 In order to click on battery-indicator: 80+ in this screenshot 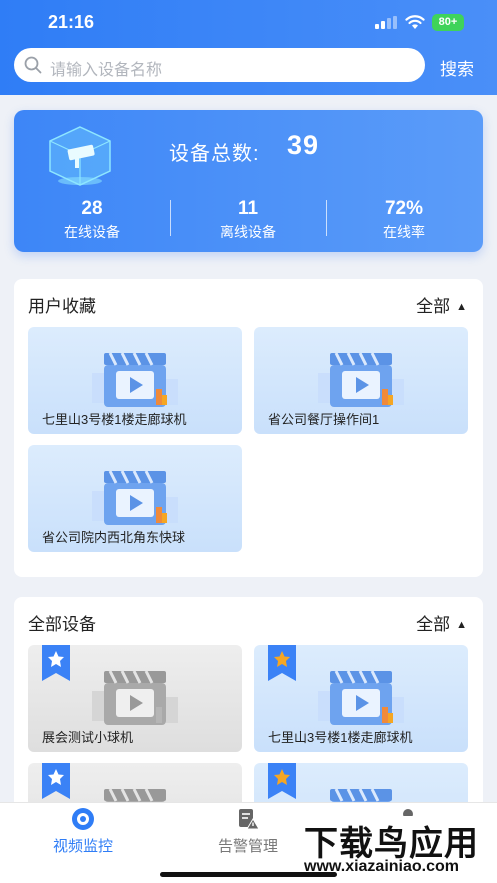, I will do `click(448, 22)`.